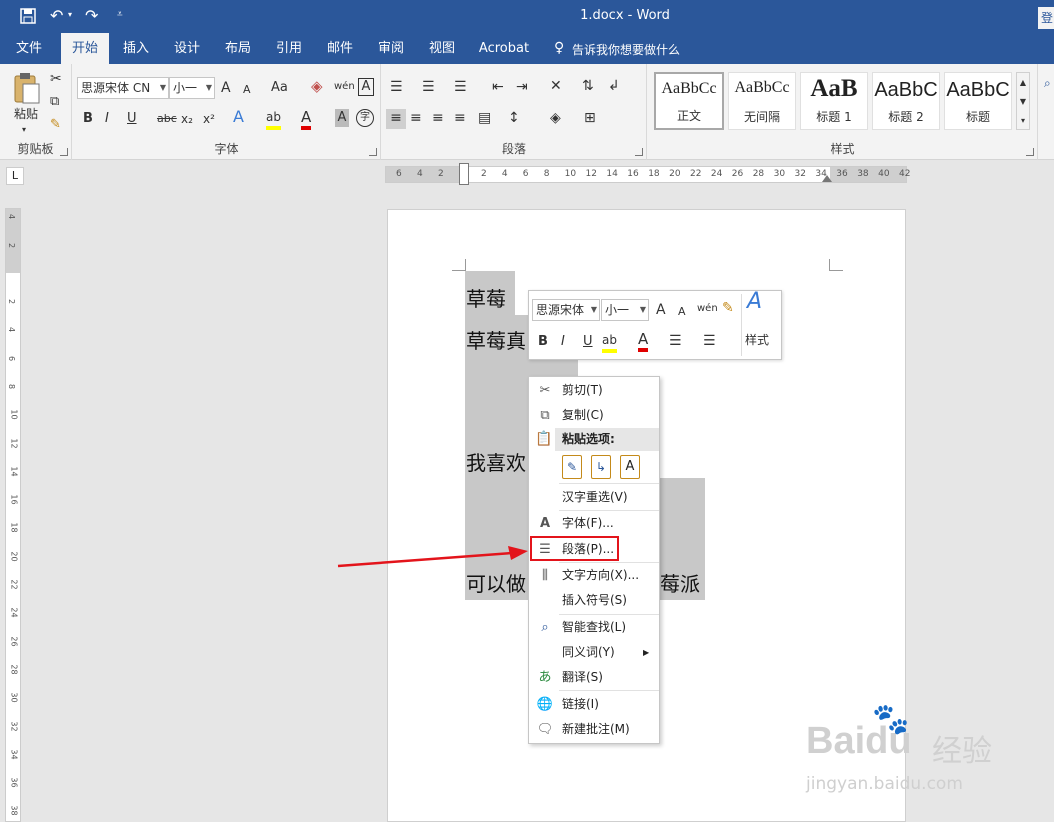  What do you see at coordinates (827, 178) in the screenshot?
I see `right-indent-marker` at bounding box center [827, 178].